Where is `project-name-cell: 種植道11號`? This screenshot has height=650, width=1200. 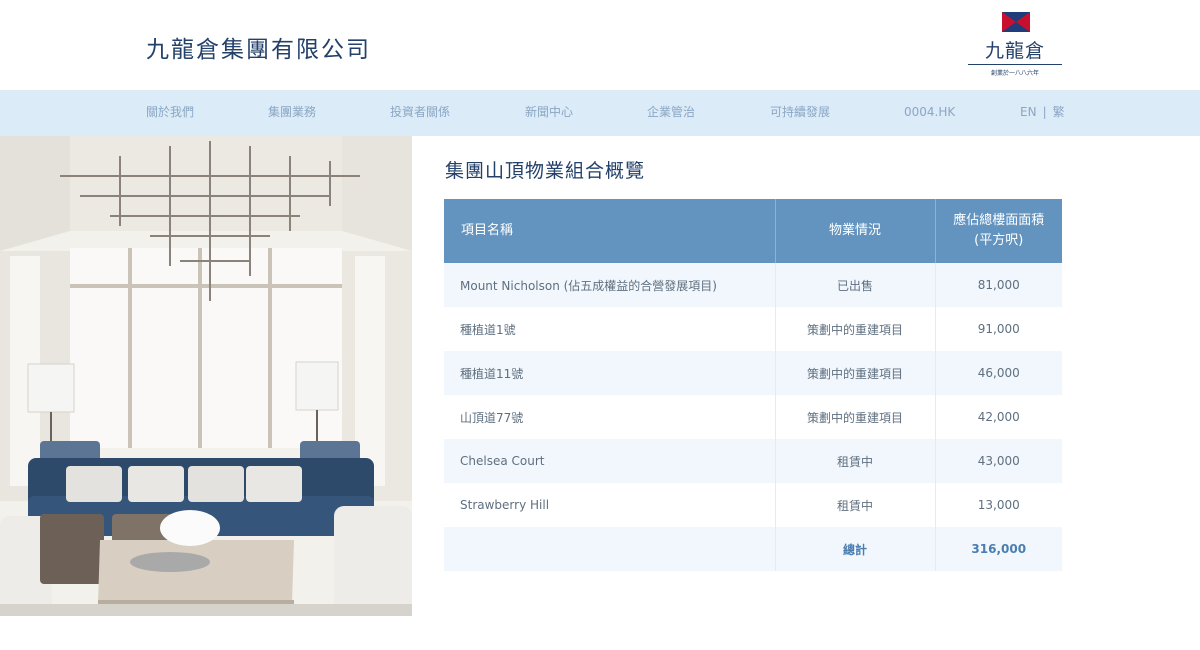 project-name-cell: 種植道11號 is located at coordinates (609, 373).